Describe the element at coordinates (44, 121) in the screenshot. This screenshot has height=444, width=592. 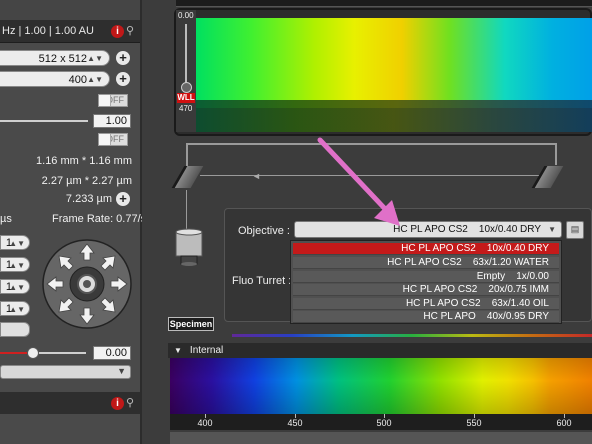
I see `zoom-slider-track` at that location.